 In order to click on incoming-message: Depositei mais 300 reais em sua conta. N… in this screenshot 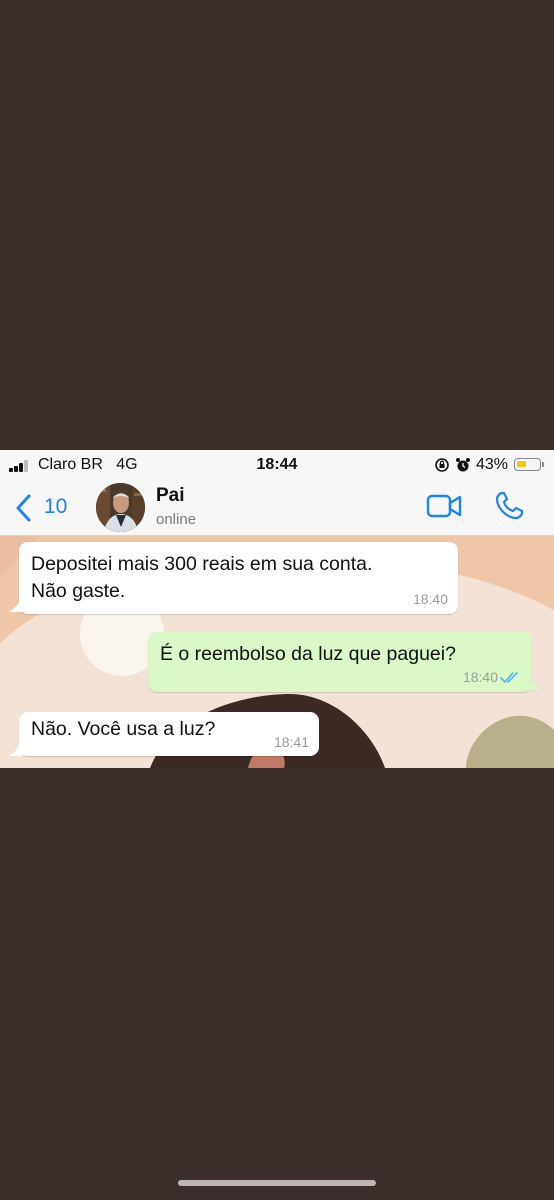, I will do `click(238, 578)`.